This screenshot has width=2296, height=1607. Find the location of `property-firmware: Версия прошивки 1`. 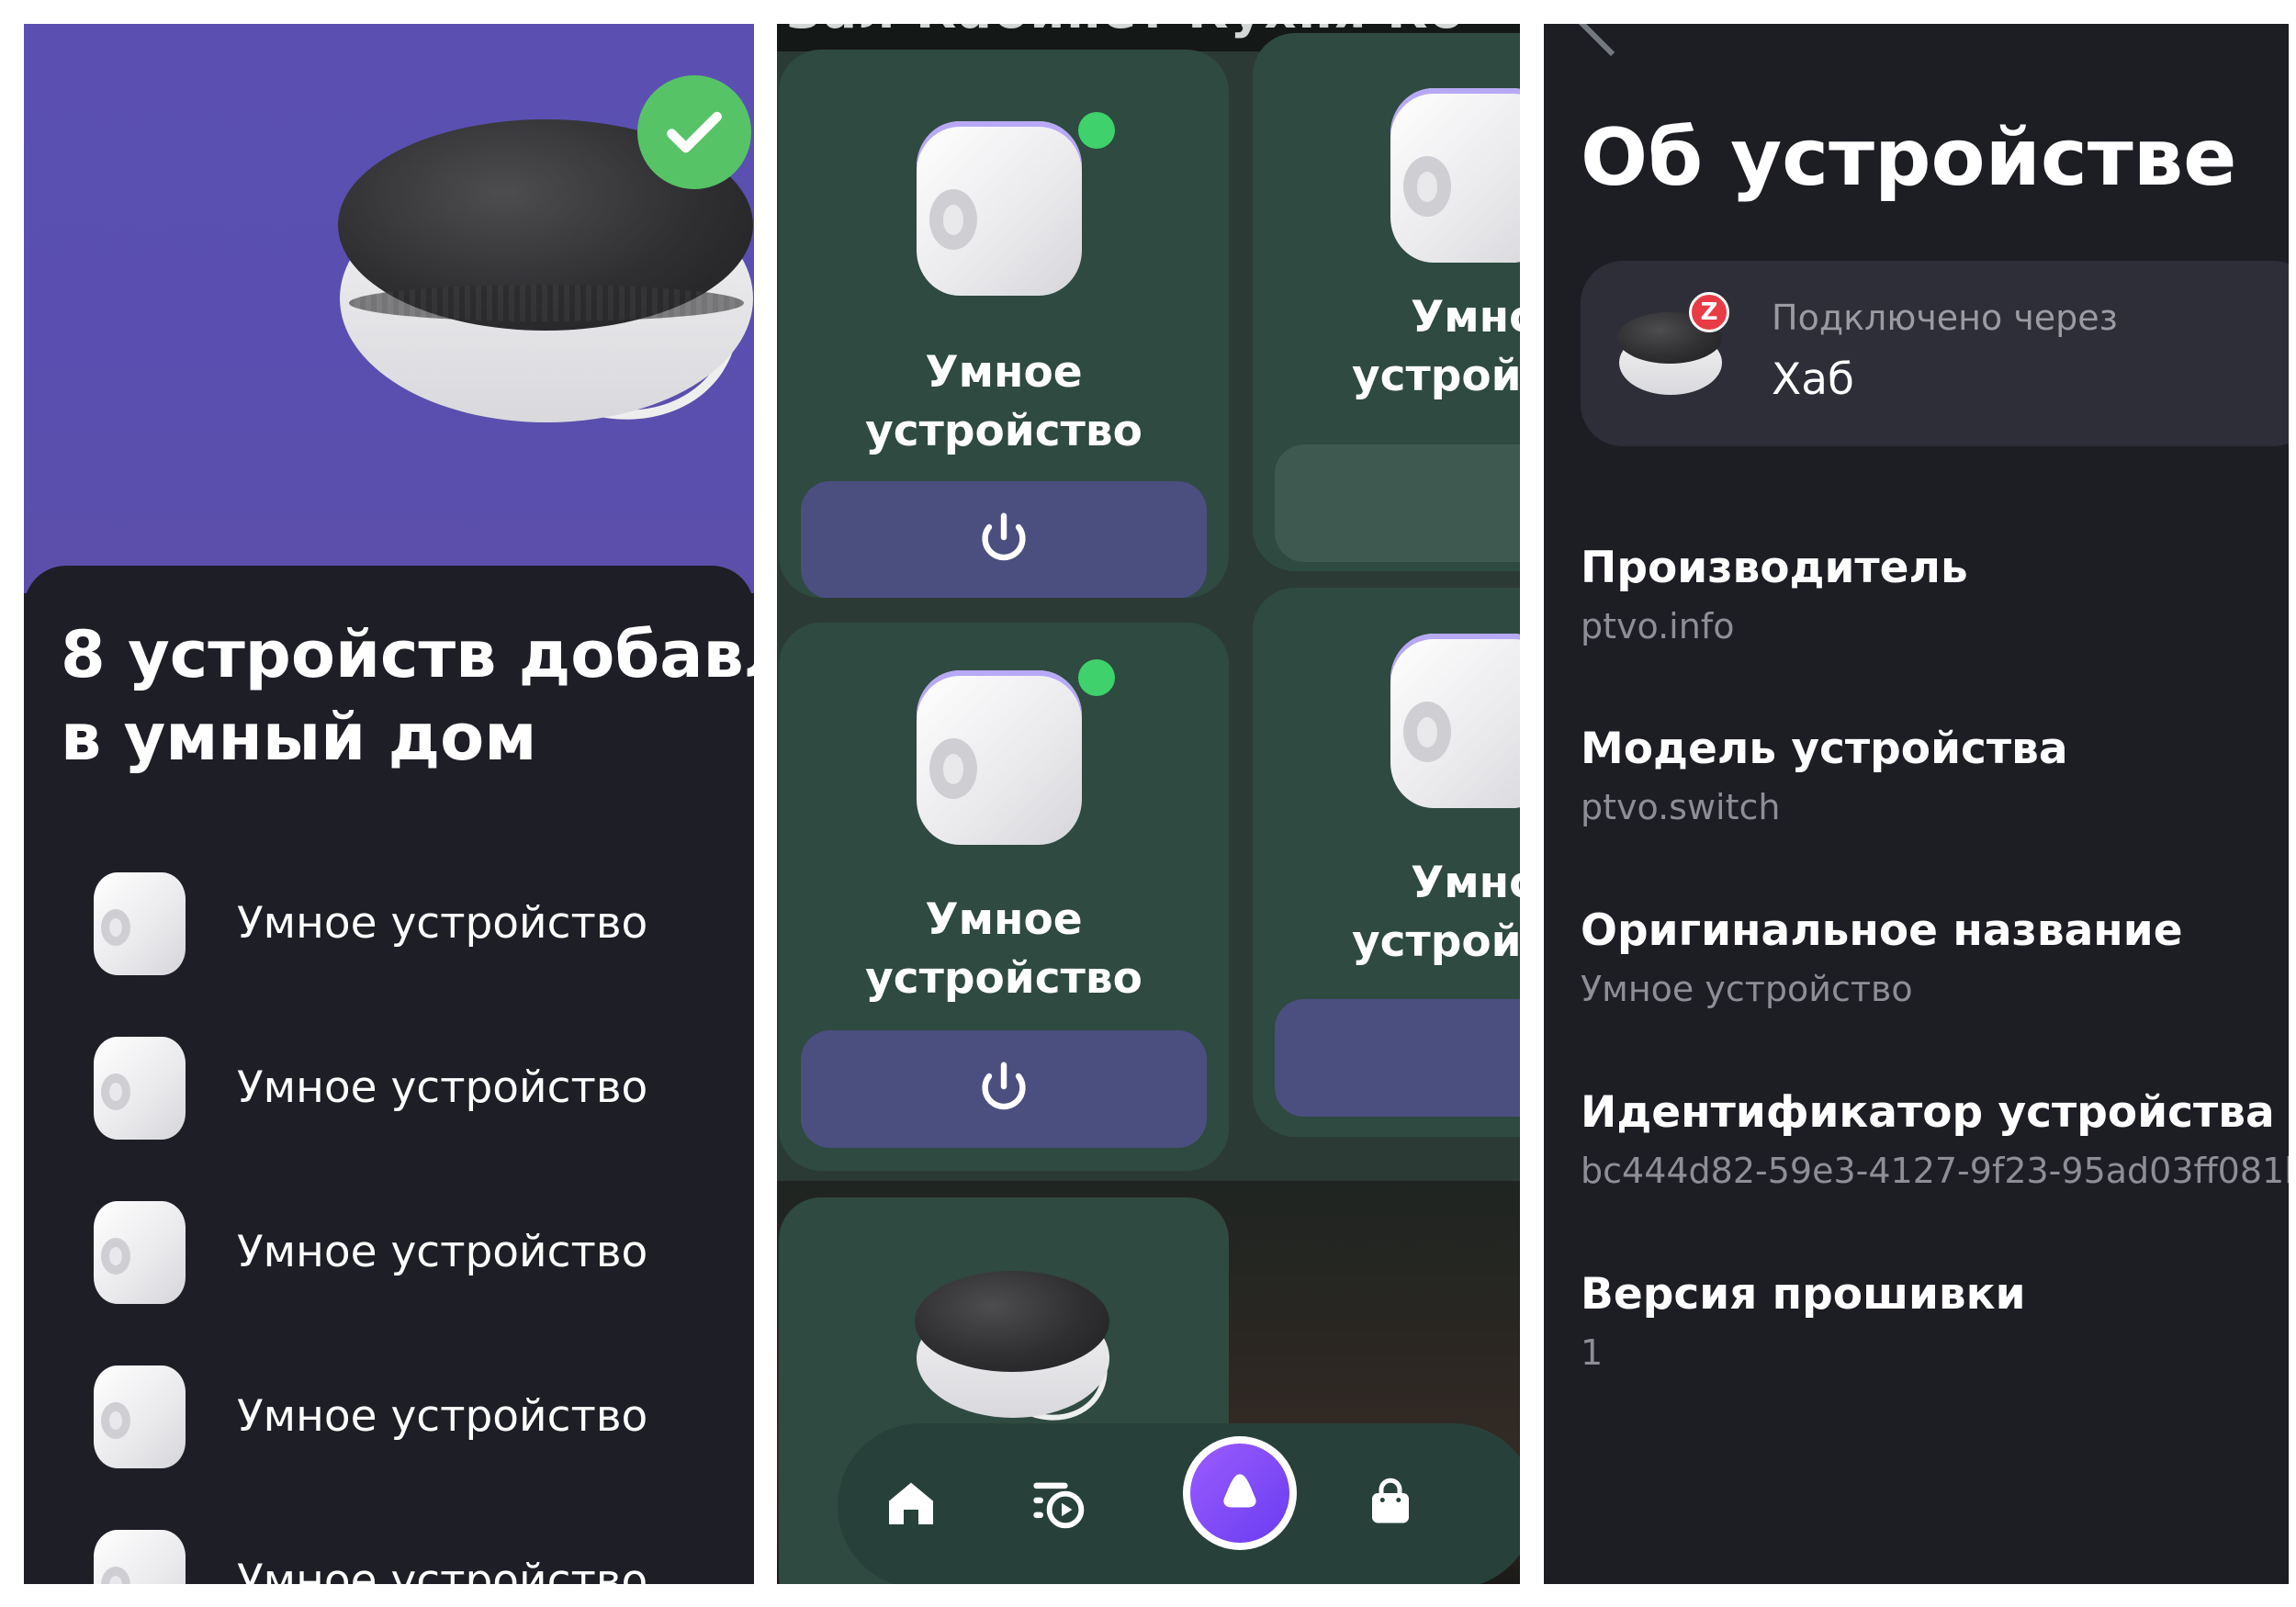

property-firmware: Версия прошивки 1 is located at coordinates (1935, 1321).